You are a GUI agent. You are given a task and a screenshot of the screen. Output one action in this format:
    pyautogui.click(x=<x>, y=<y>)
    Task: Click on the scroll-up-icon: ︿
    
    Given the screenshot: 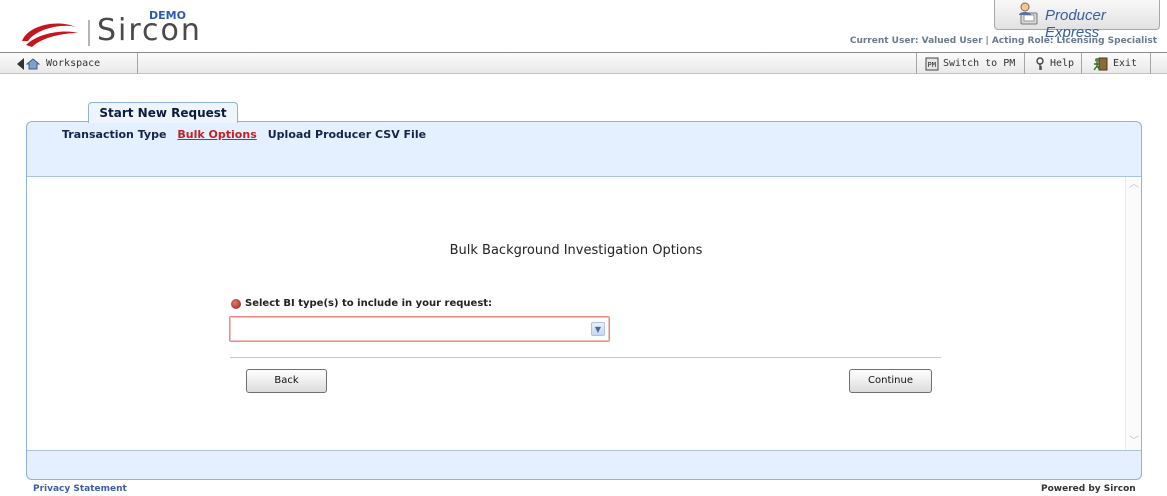 What is the action you would take?
    pyautogui.click(x=1134, y=185)
    